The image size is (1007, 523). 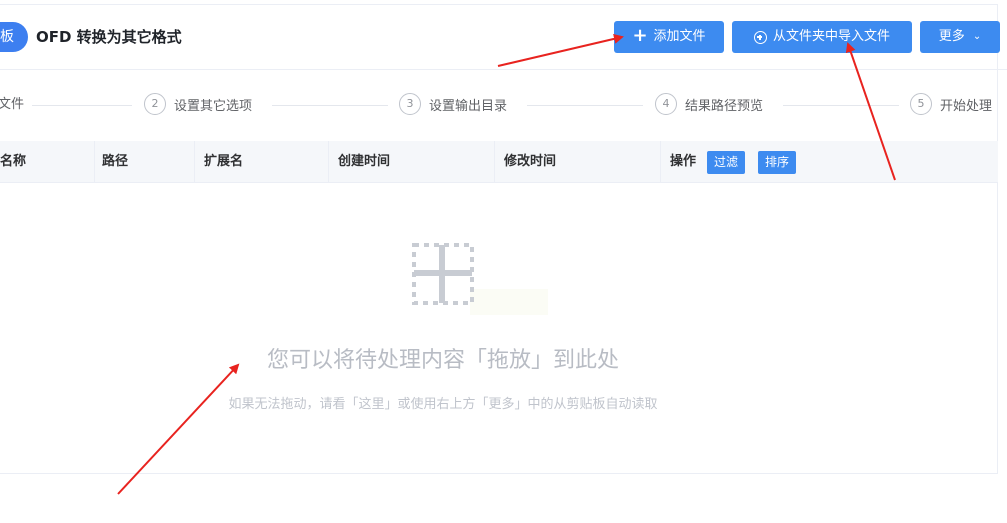 I want to click on add-file-label: 添加文件, so click(x=679, y=36).